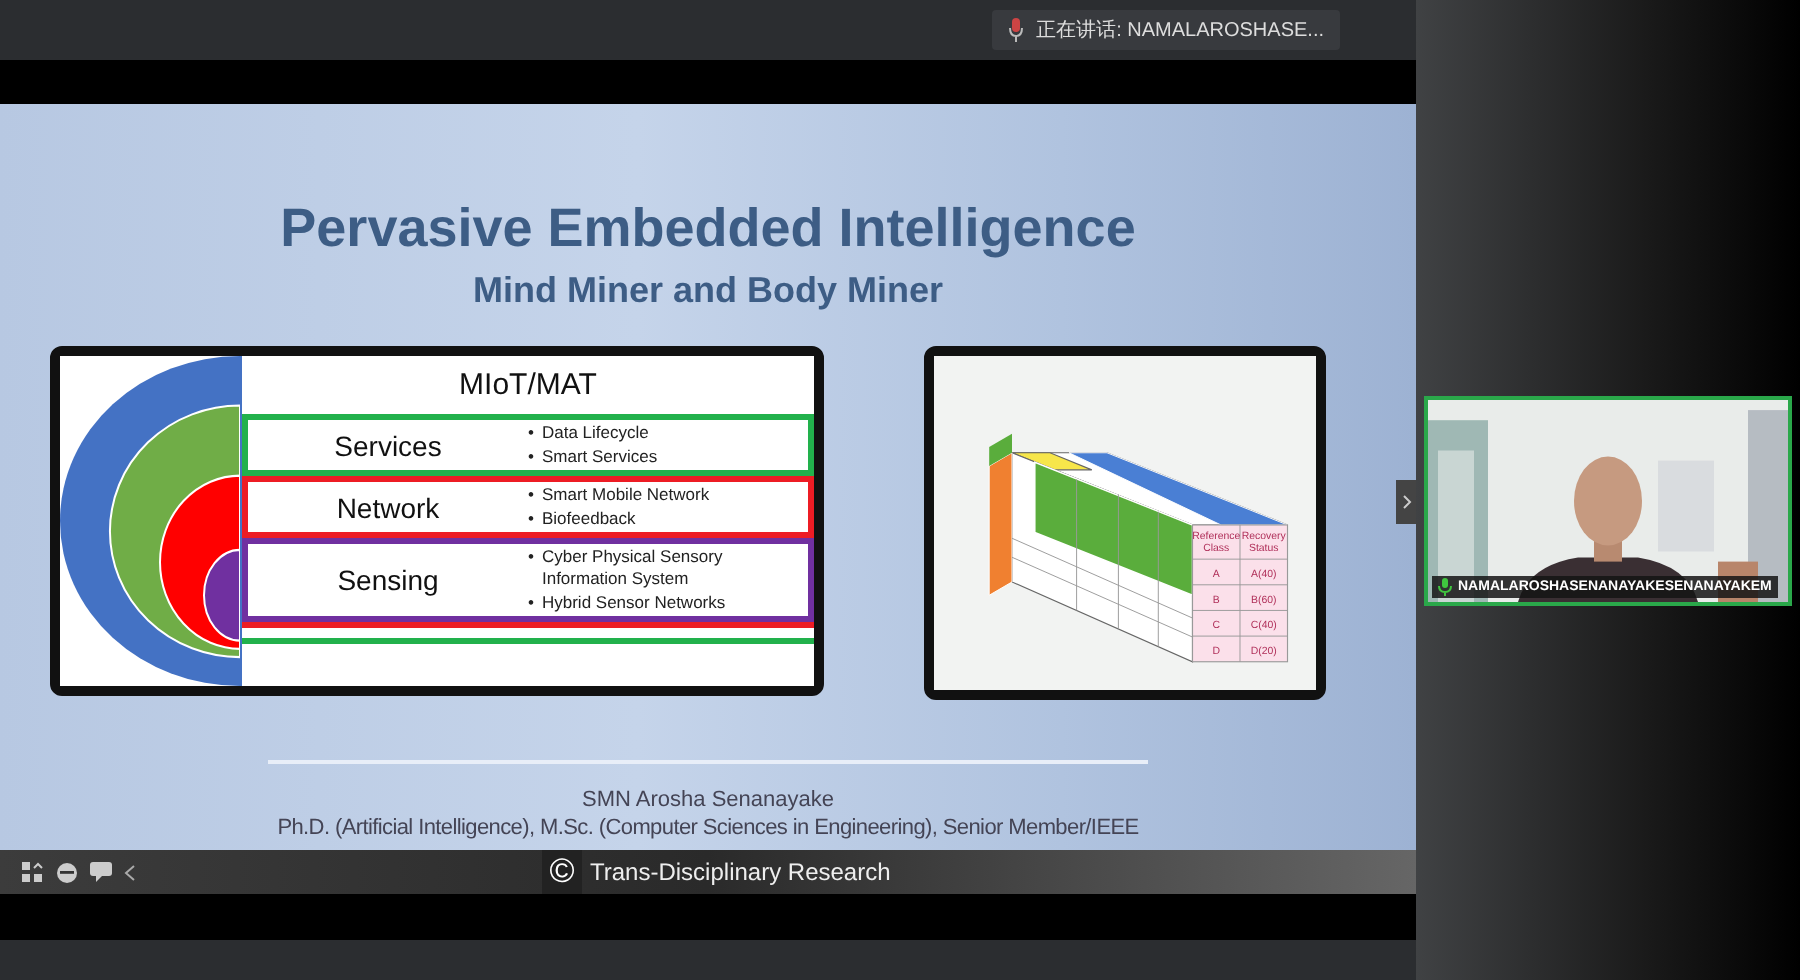 This screenshot has height=980, width=1800. Describe the element at coordinates (130, 872) in the screenshot. I see `collapse-icon` at that location.